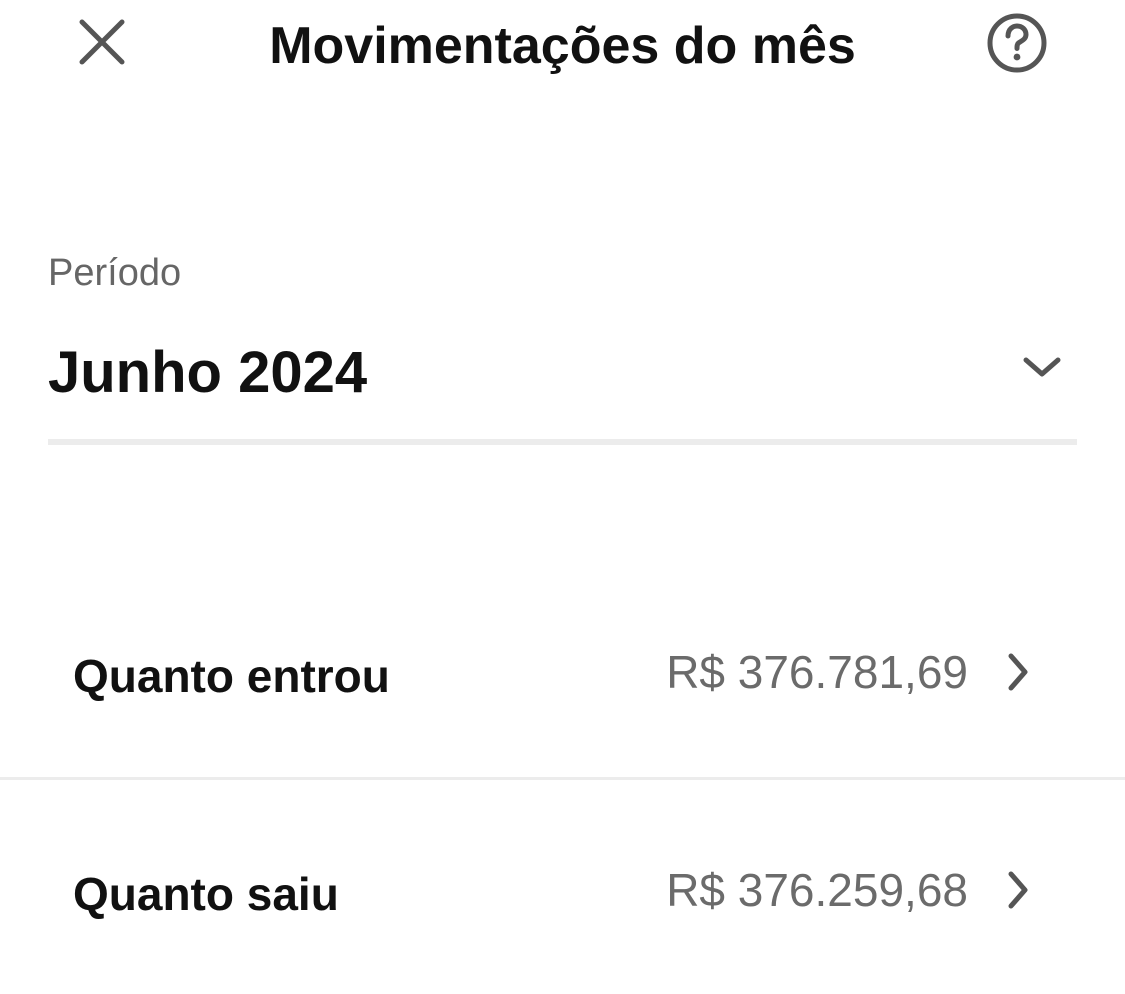 This screenshot has width=1125, height=994. What do you see at coordinates (115, 273) in the screenshot?
I see `period-label: Período` at bounding box center [115, 273].